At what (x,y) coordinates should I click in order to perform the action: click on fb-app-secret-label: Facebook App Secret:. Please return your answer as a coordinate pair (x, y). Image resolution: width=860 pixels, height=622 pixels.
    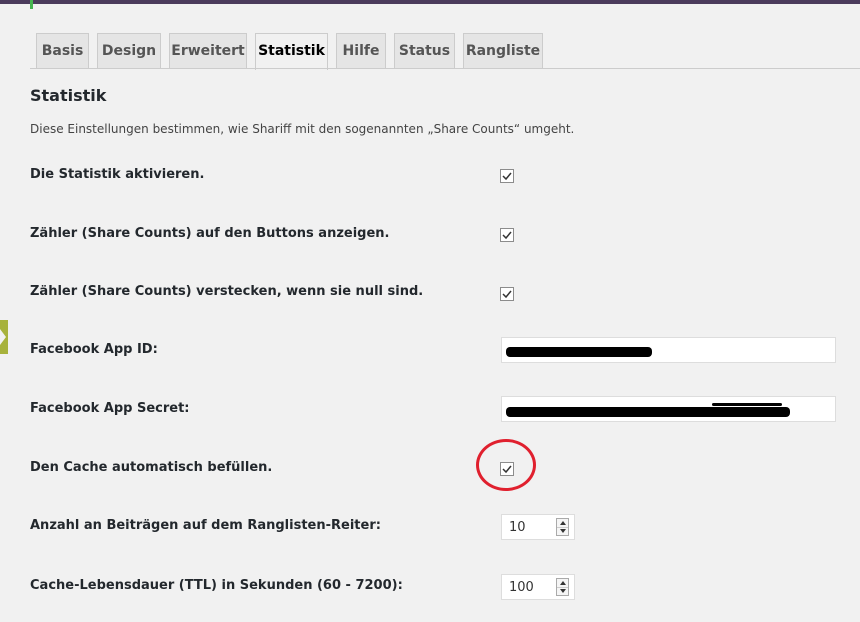
    Looking at the image, I should click on (110, 408).